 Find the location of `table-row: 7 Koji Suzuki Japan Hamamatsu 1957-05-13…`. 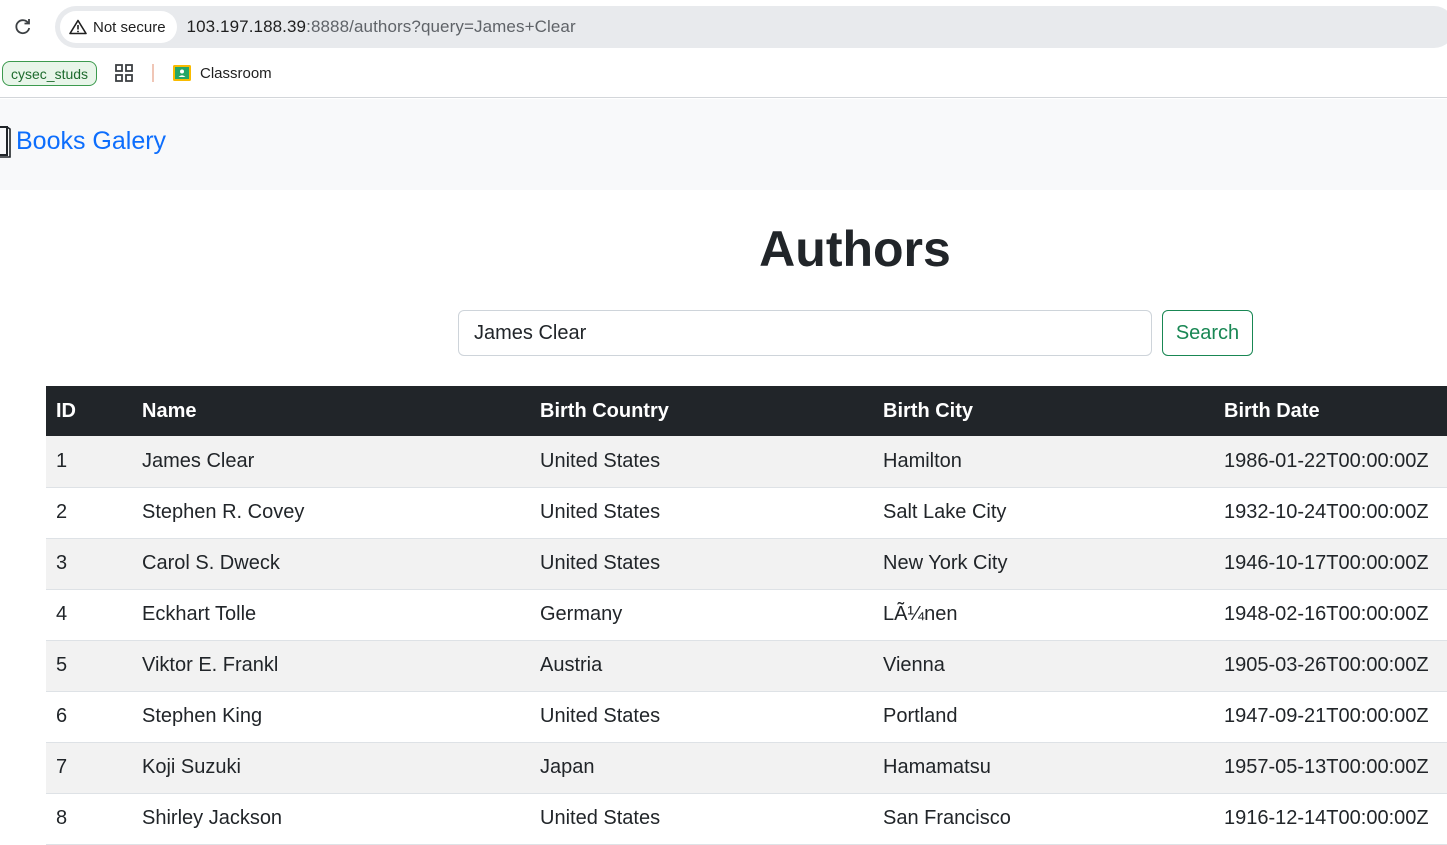

table-row: 7 Koji Suzuki Japan Hamamatsu 1957-05-13… is located at coordinates (746, 767).